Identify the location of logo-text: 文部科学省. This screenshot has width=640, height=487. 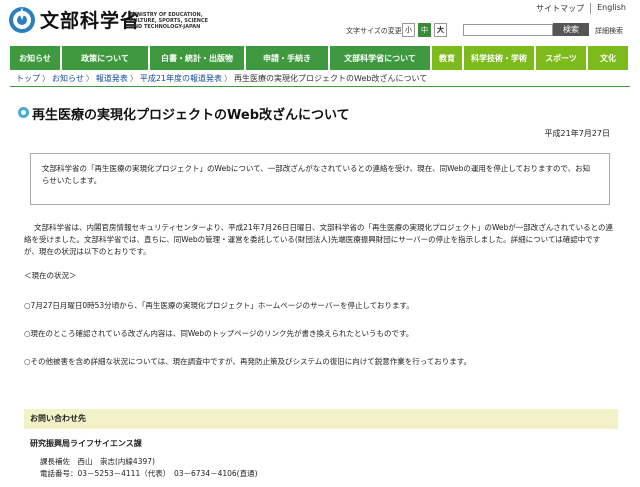
(90, 19).